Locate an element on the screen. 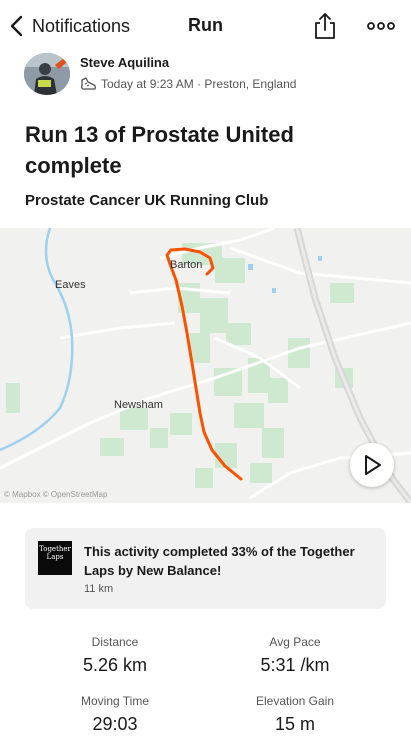 This screenshot has height=750, width=411. avatar-photo is located at coordinates (47, 74).